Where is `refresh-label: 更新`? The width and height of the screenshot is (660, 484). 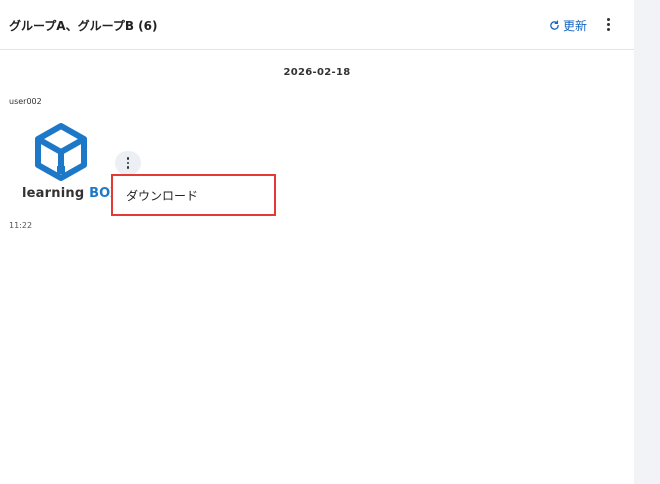
refresh-label: 更新 is located at coordinates (575, 25).